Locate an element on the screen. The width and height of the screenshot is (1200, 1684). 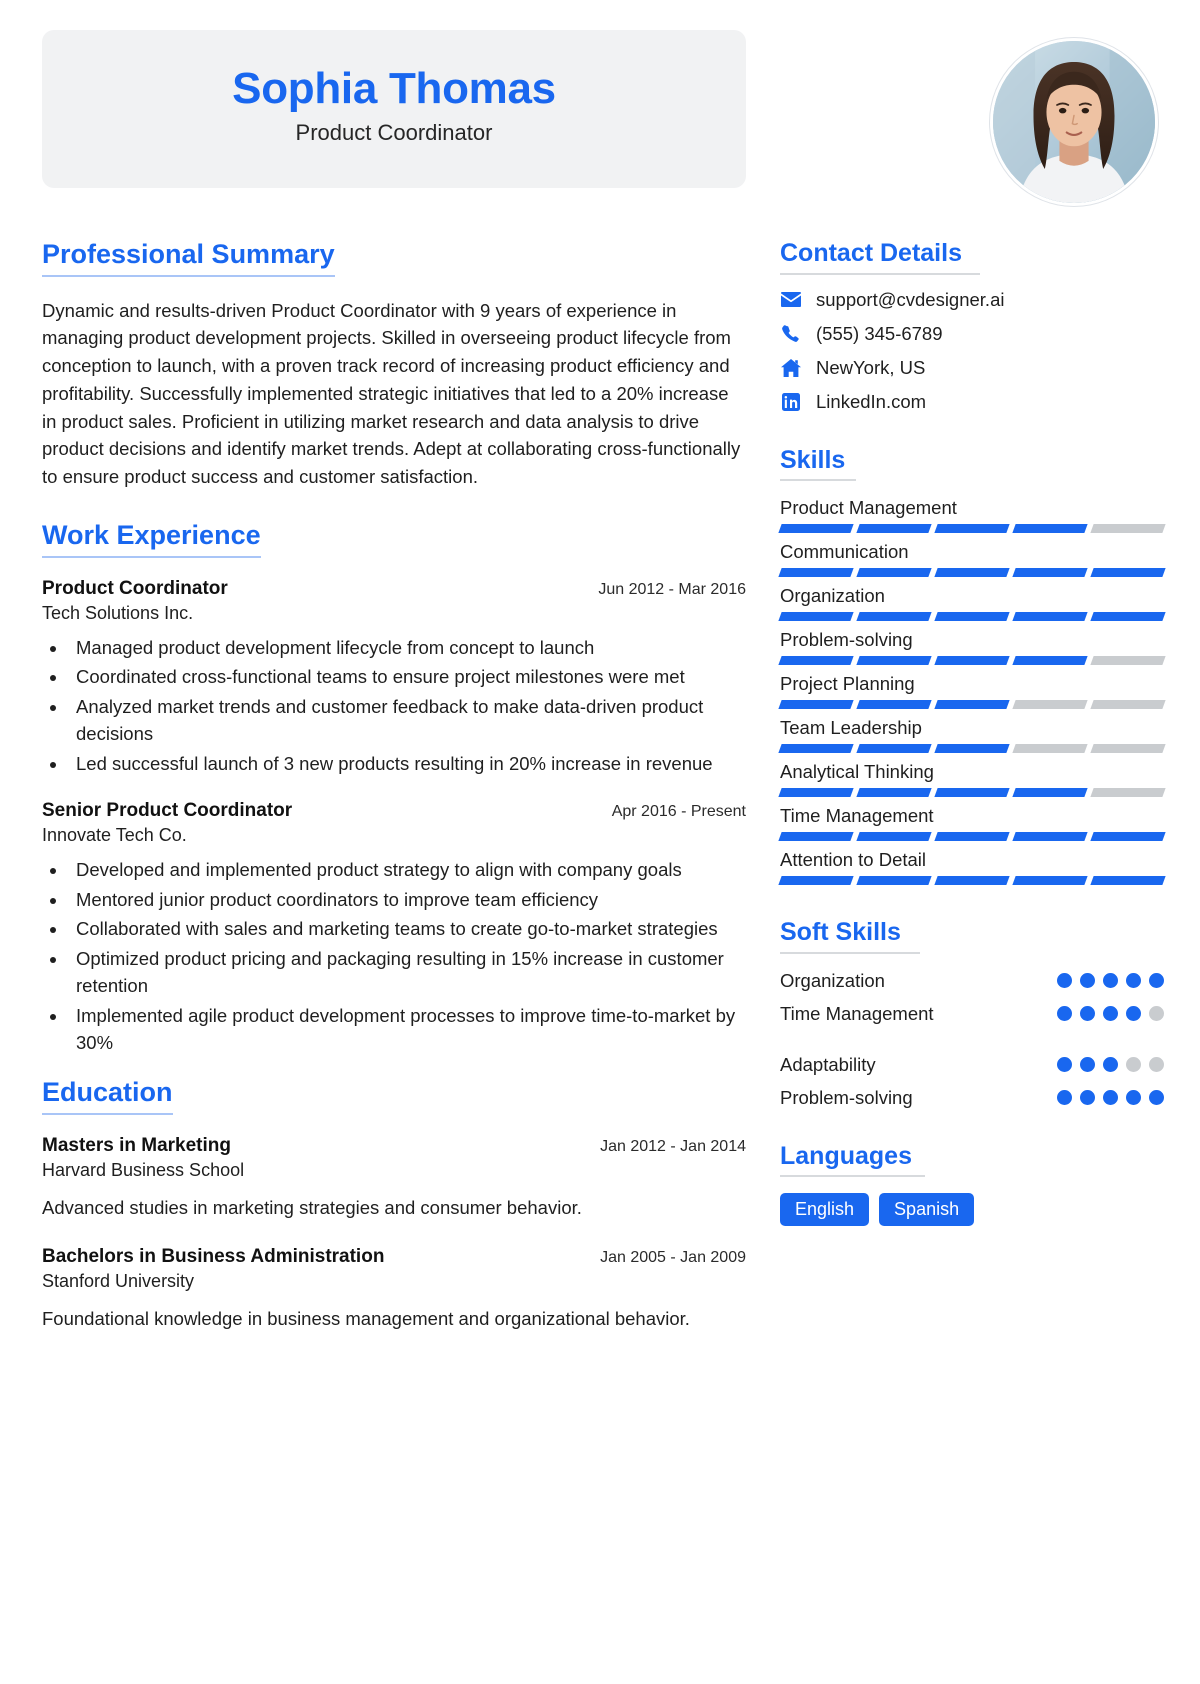
education-date: Jan 2012 - Jan 2014 is located at coordinates (673, 1147).